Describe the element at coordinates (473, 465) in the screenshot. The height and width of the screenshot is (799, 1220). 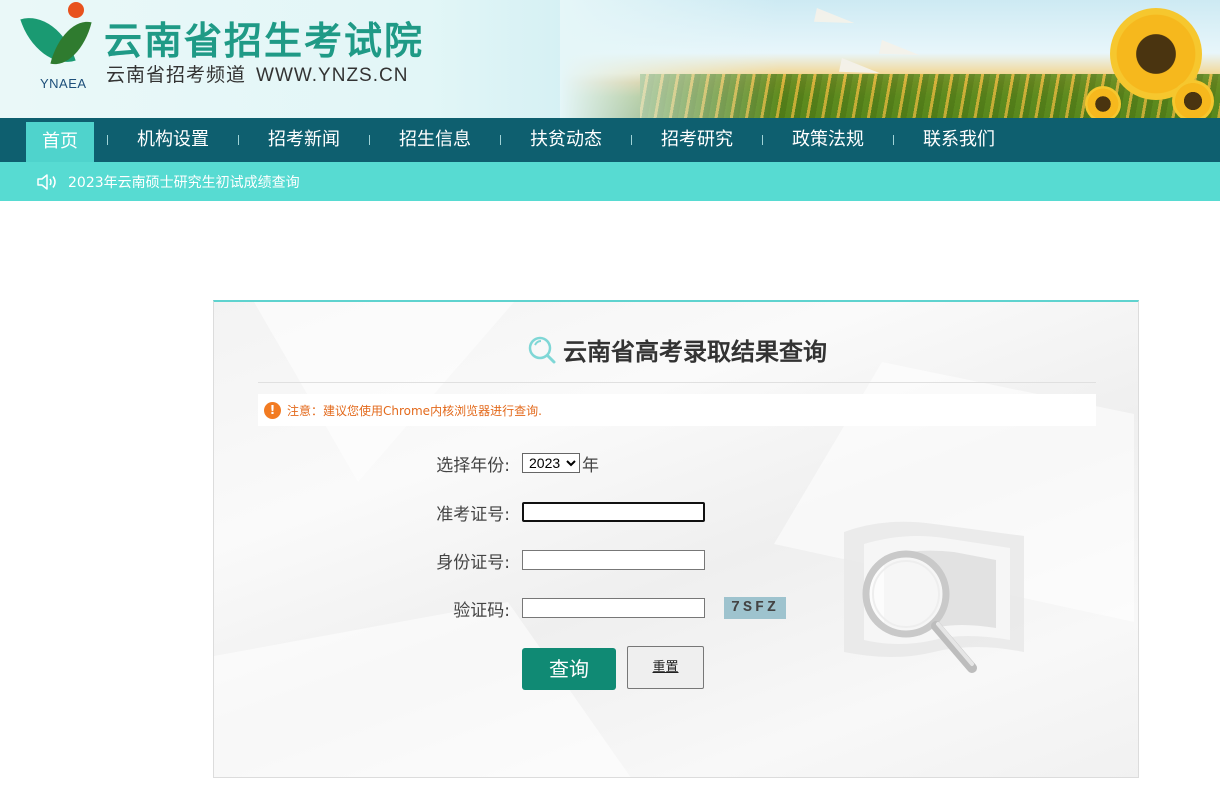
I see `year-label: 选择年份:` at that location.